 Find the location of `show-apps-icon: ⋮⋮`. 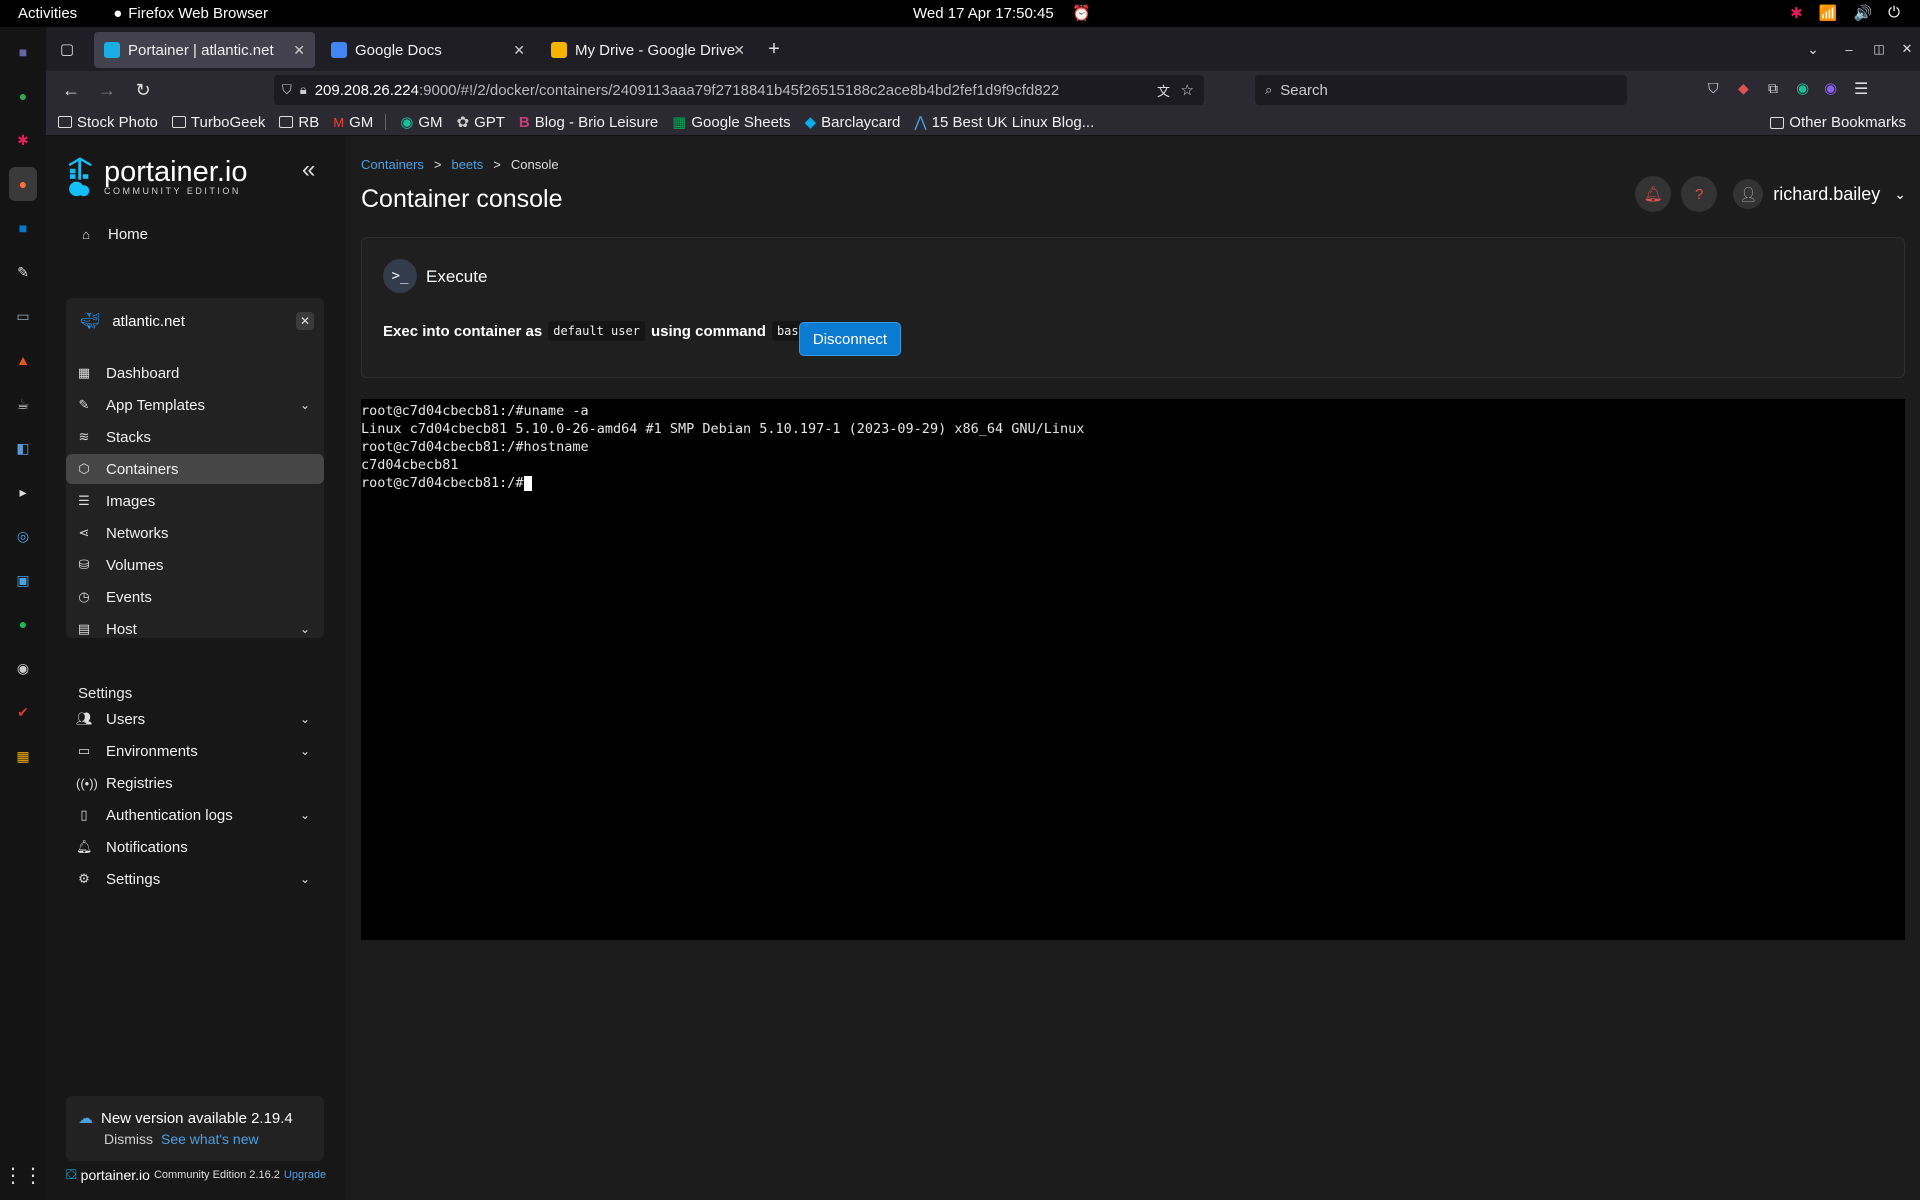

show-apps-icon: ⋮⋮ is located at coordinates (23, 1175).